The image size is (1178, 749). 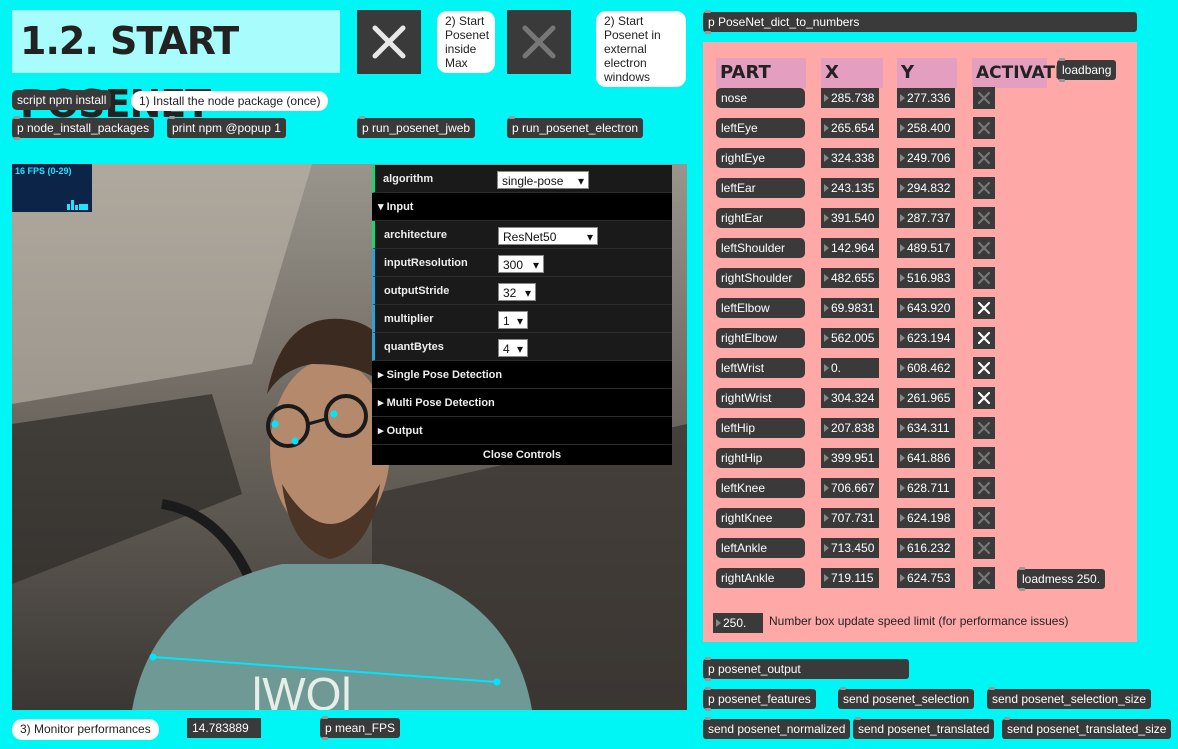 I want to click on y-number-box: 294.832, so click(x=926, y=188).